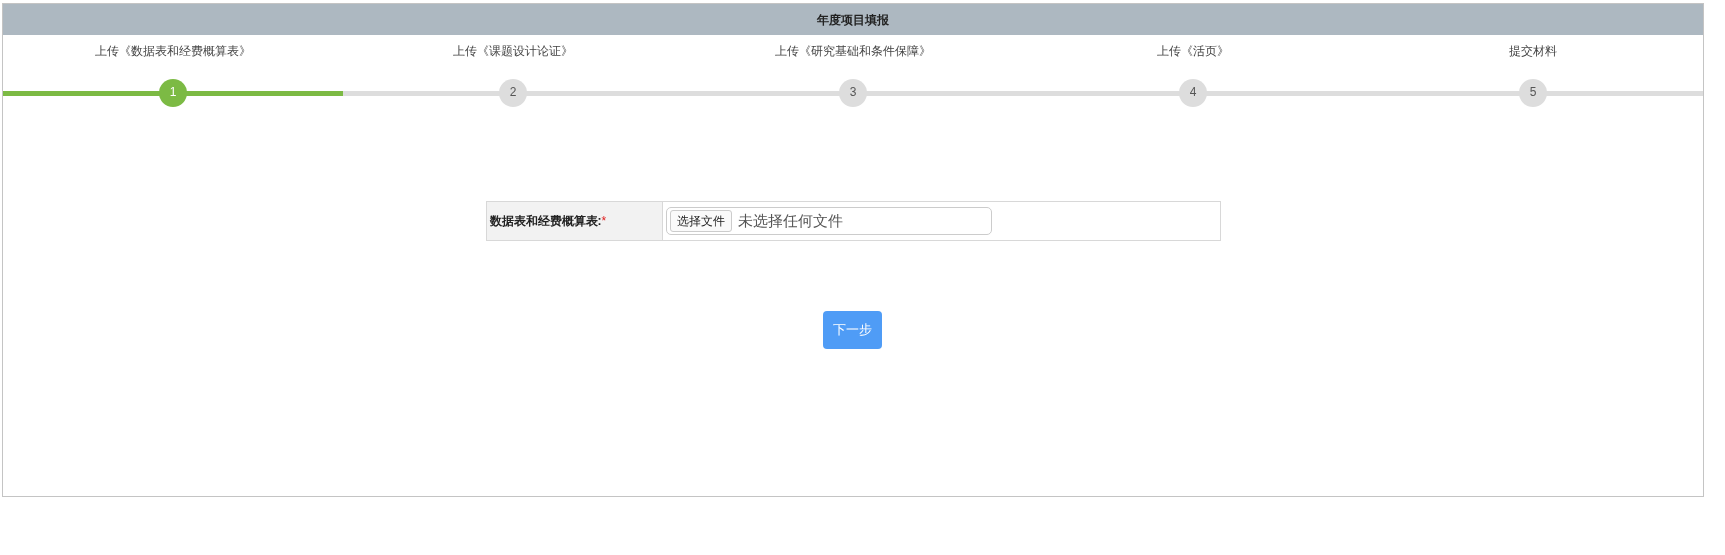 The image size is (1725, 555). I want to click on step-number: 2, so click(513, 93).